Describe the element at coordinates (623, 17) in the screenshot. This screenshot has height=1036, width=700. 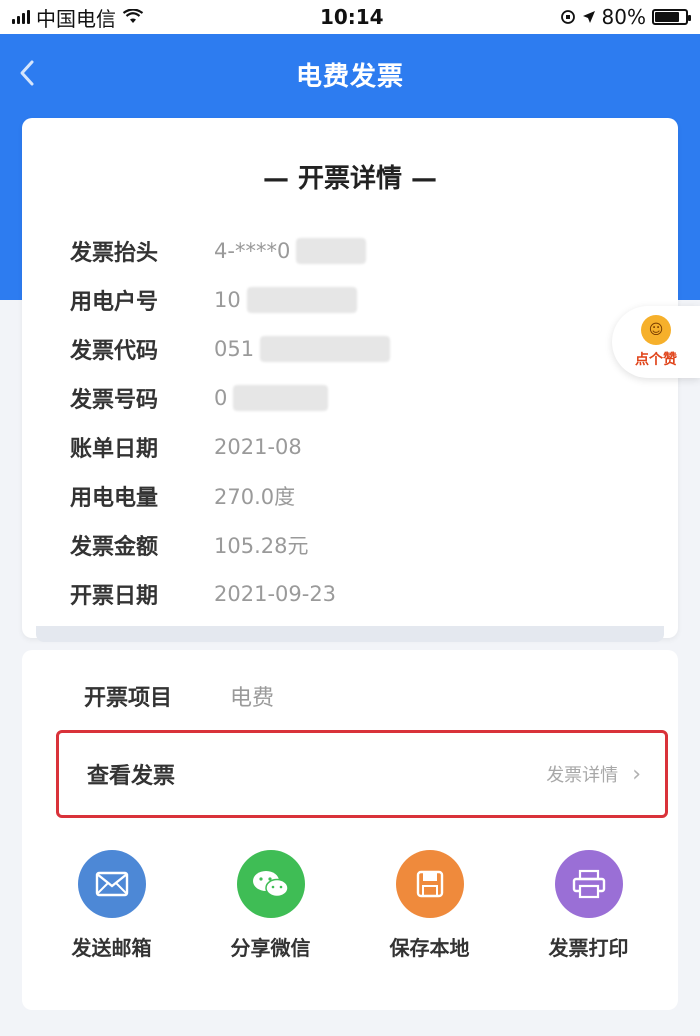
I see `battery-percent: 80%` at that location.